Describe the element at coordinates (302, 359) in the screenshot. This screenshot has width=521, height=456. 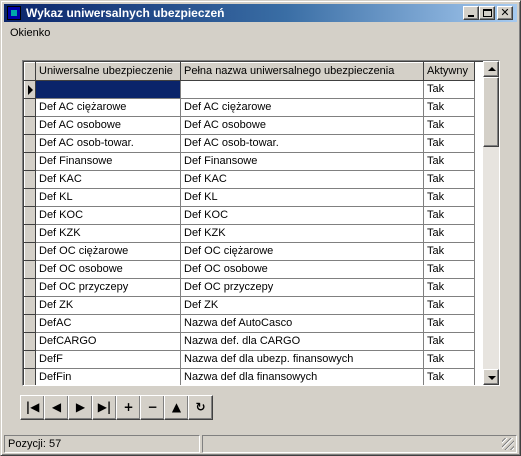
I see `cell-pelna-nazwa: Nazwa def dla ubezp. finansowych` at that location.